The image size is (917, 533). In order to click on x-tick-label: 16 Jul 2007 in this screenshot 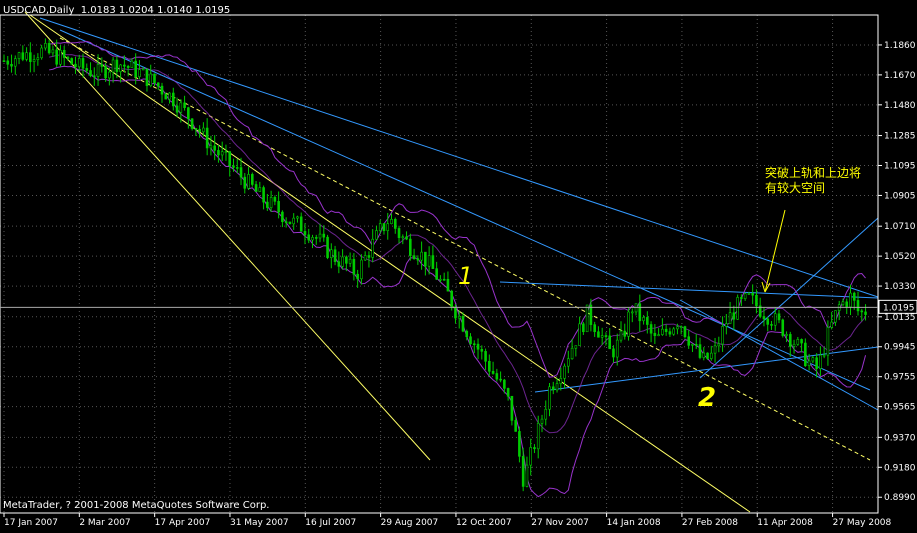, I will do `click(330, 523)`.